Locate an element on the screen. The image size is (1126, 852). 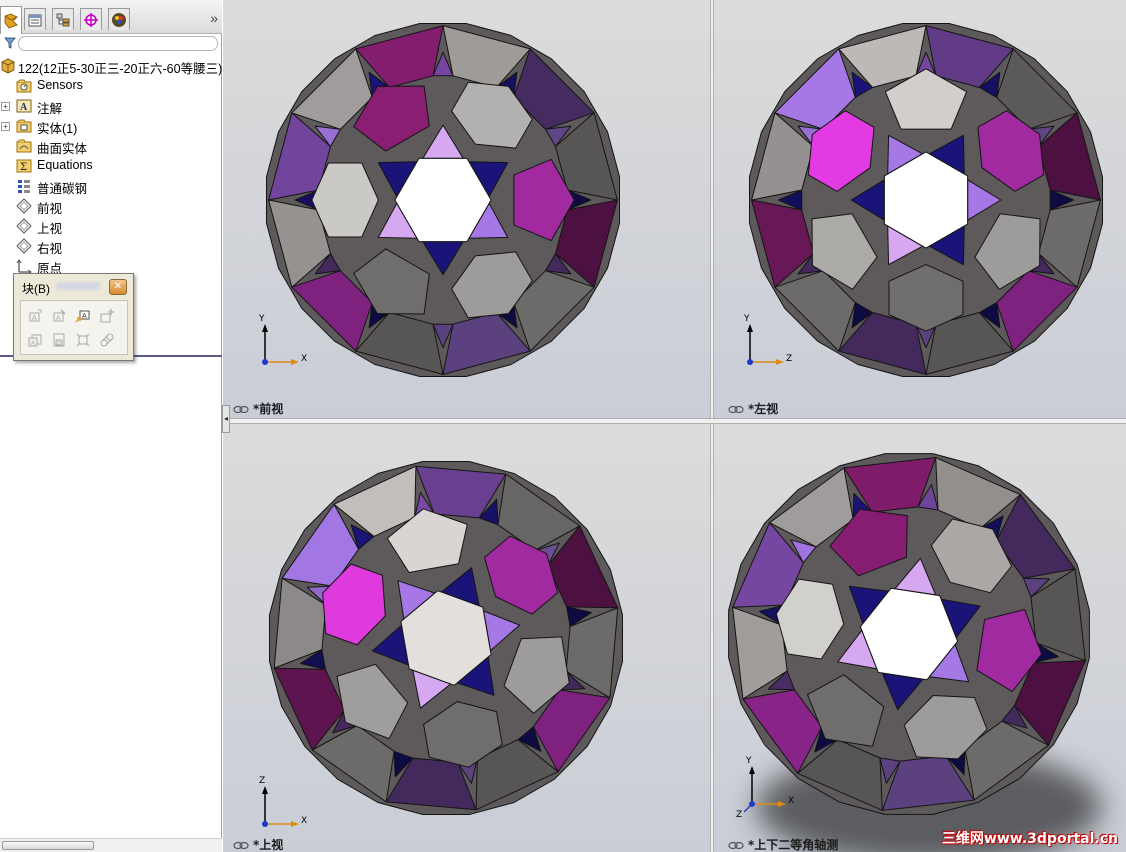
view-name: *前视 is located at coordinates (268, 409).